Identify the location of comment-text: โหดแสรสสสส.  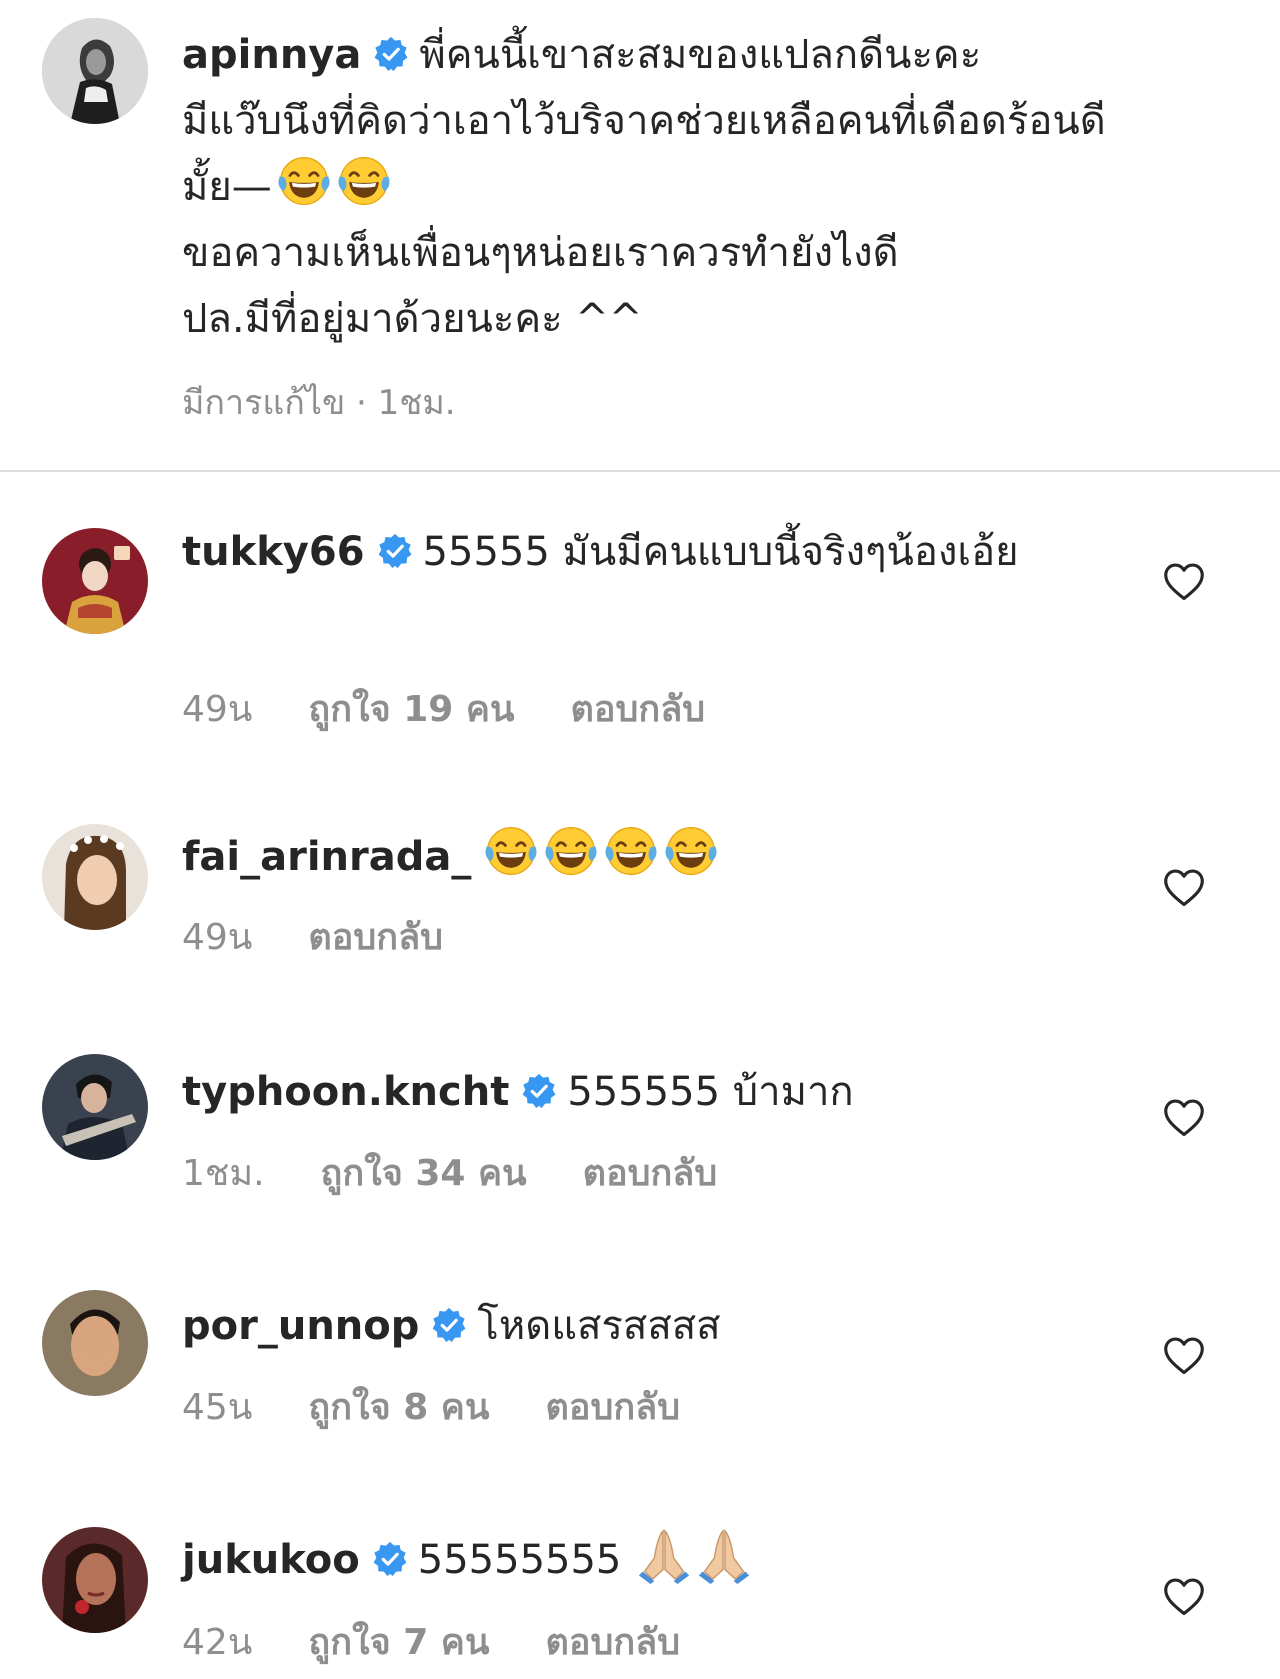
(599, 1326).